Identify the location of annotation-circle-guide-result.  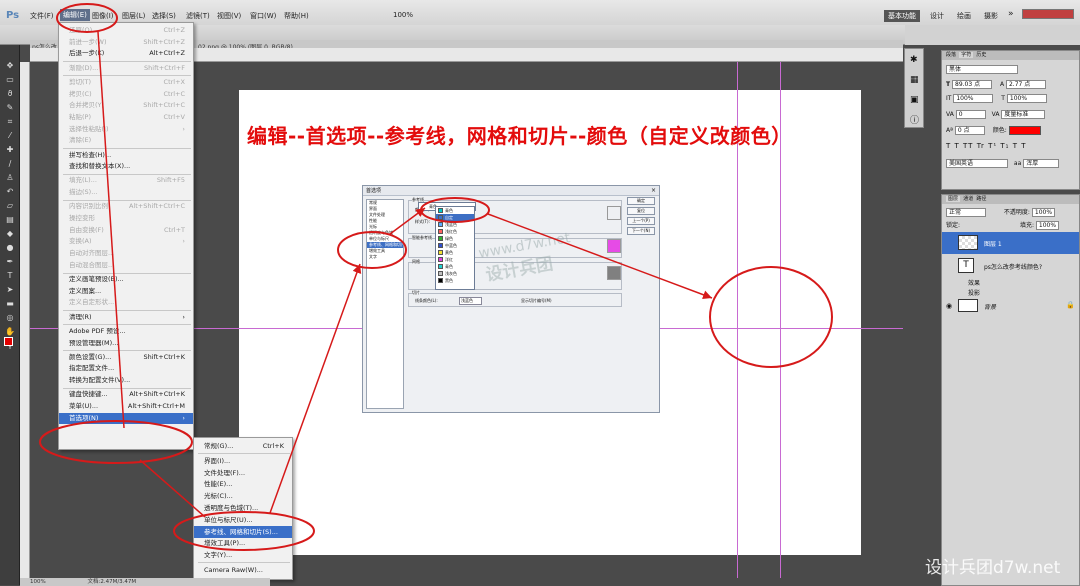
(771, 317).